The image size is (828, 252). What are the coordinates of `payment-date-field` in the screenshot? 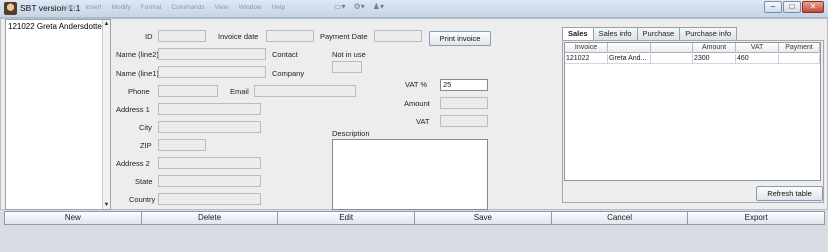 It's located at (398, 36).